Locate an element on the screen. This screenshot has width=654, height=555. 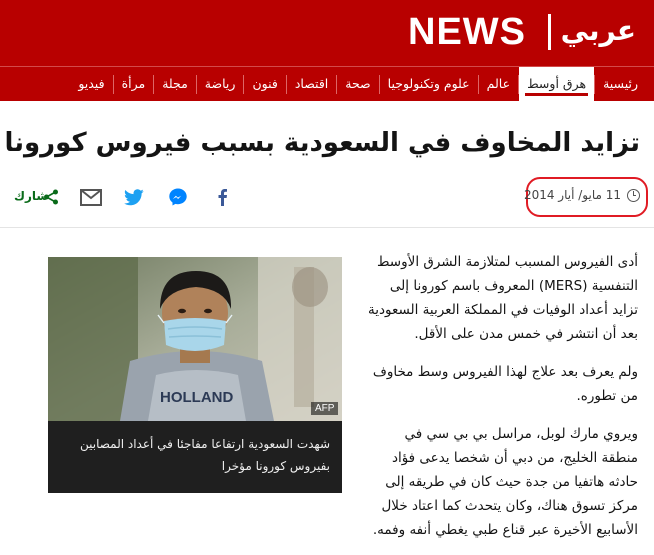
masked-man-photo: HOLLAND is located at coordinates (195, 339).